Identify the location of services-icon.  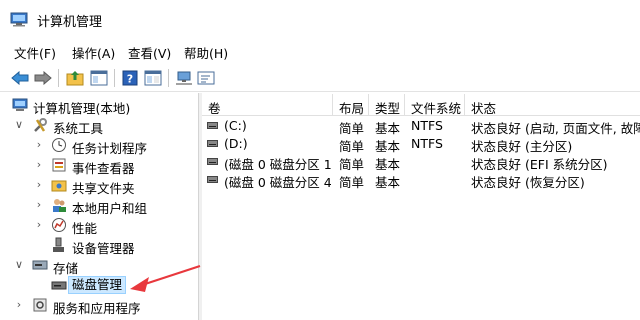
(40, 305).